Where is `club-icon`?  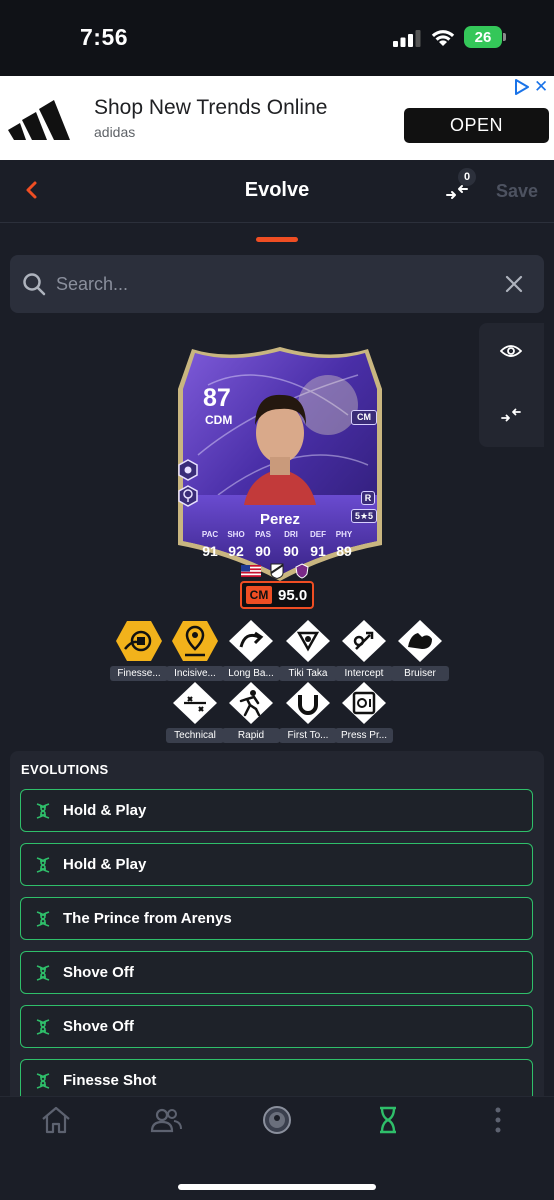
club-icon is located at coordinates (277, 1120).